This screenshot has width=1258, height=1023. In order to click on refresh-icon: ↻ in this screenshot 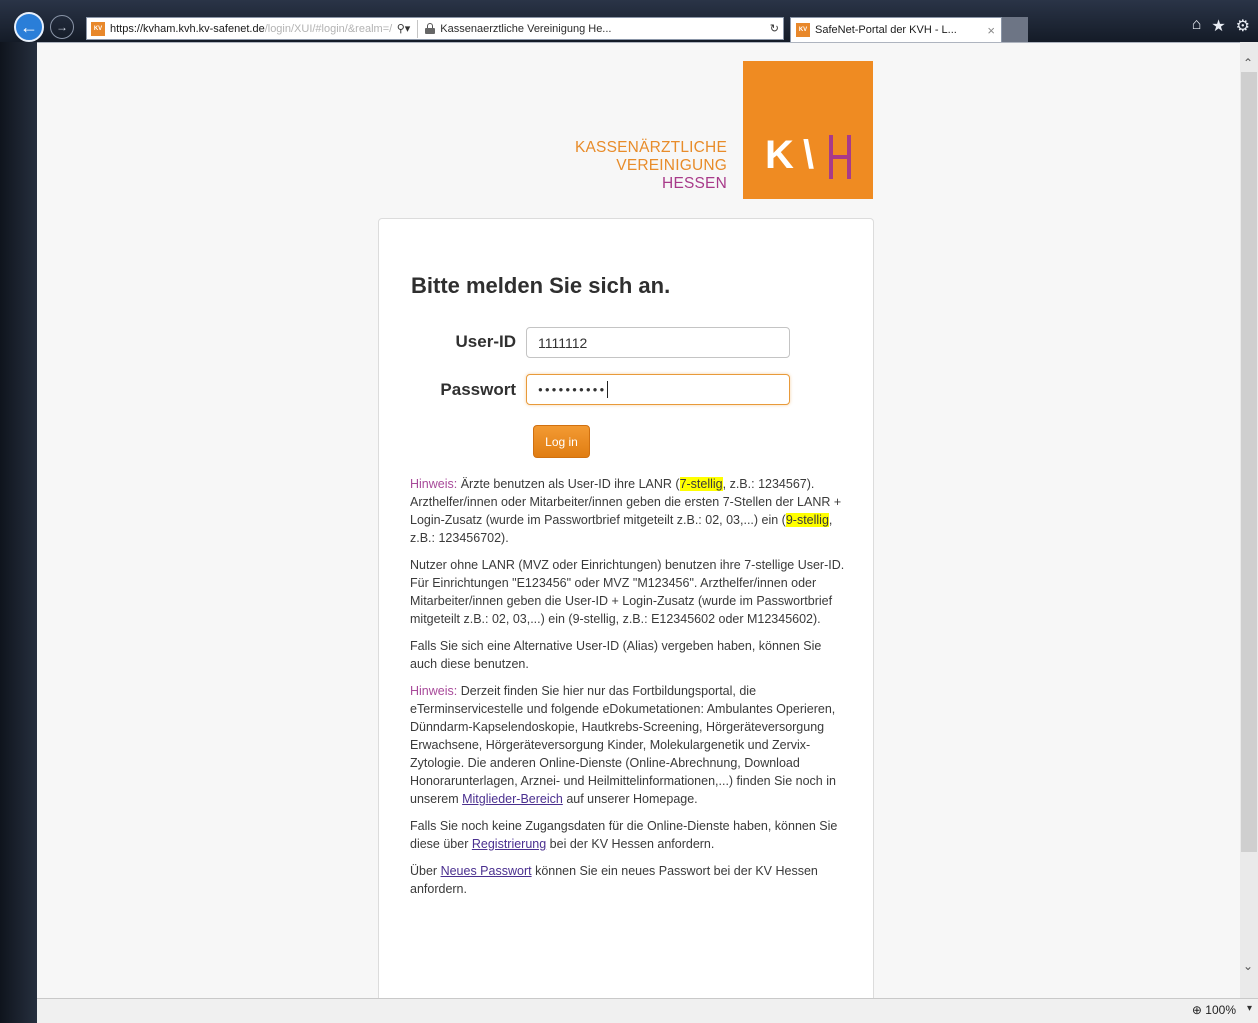, I will do `click(774, 28)`.